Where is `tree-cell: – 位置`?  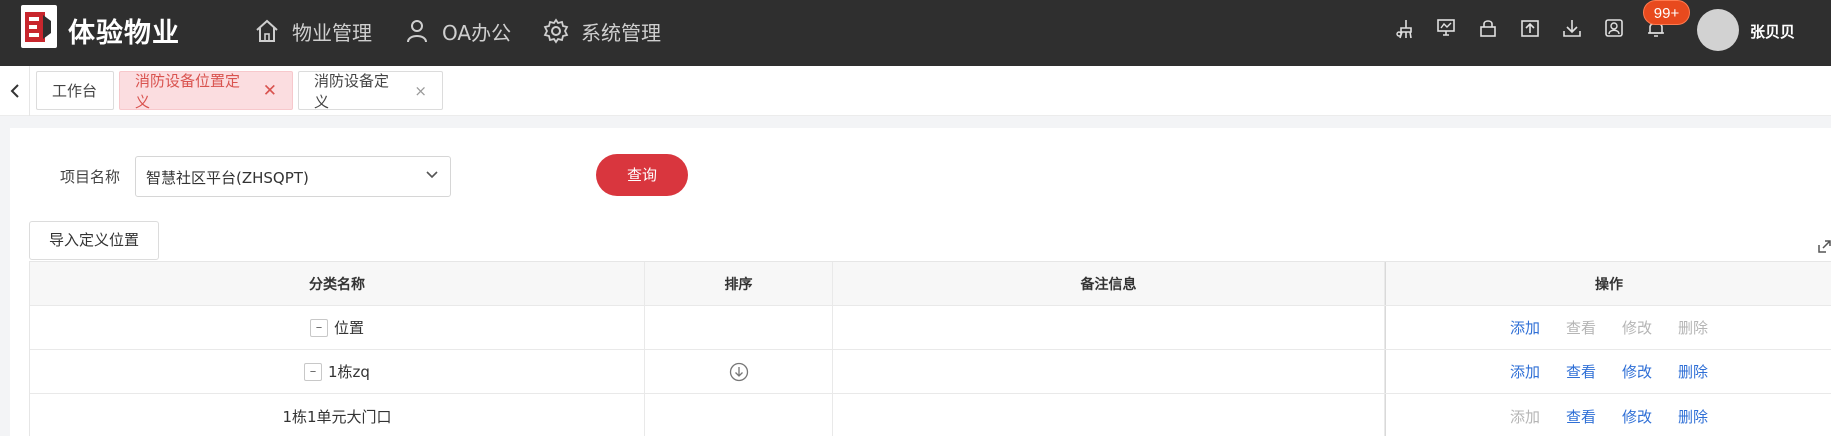 tree-cell: – 位置 is located at coordinates (337, 327).